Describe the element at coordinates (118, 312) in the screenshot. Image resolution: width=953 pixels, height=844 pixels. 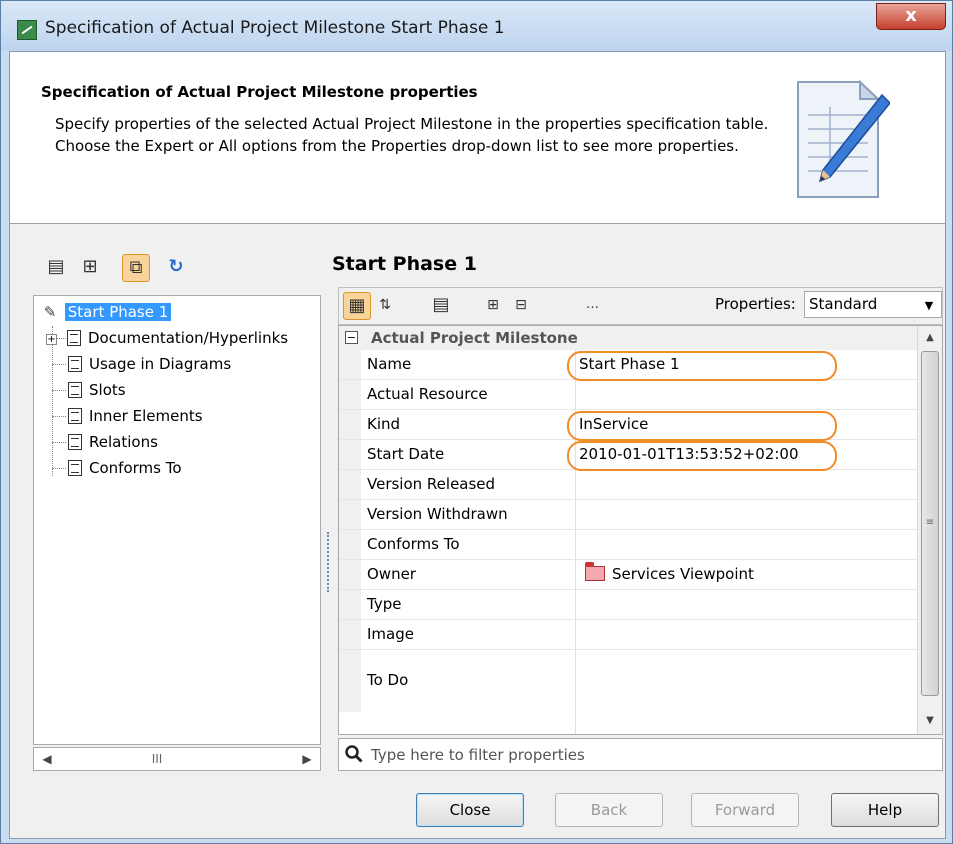
I see `tree-root-label: Start Phase 1` at that location.